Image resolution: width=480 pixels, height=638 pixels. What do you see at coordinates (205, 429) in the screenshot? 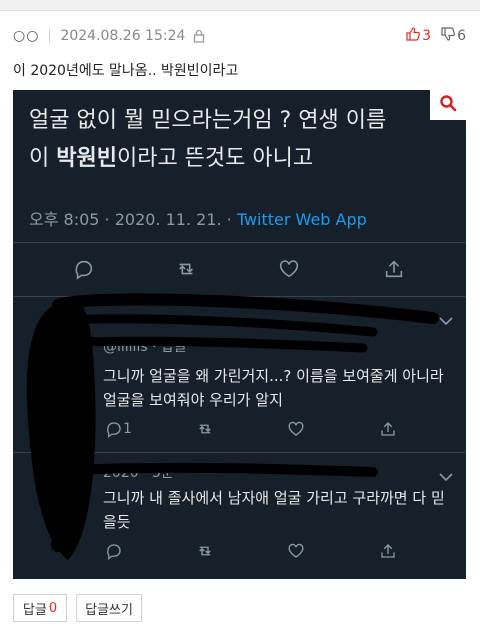
I see `reply-1-retweet-icon` at bounding box center [205, 429].